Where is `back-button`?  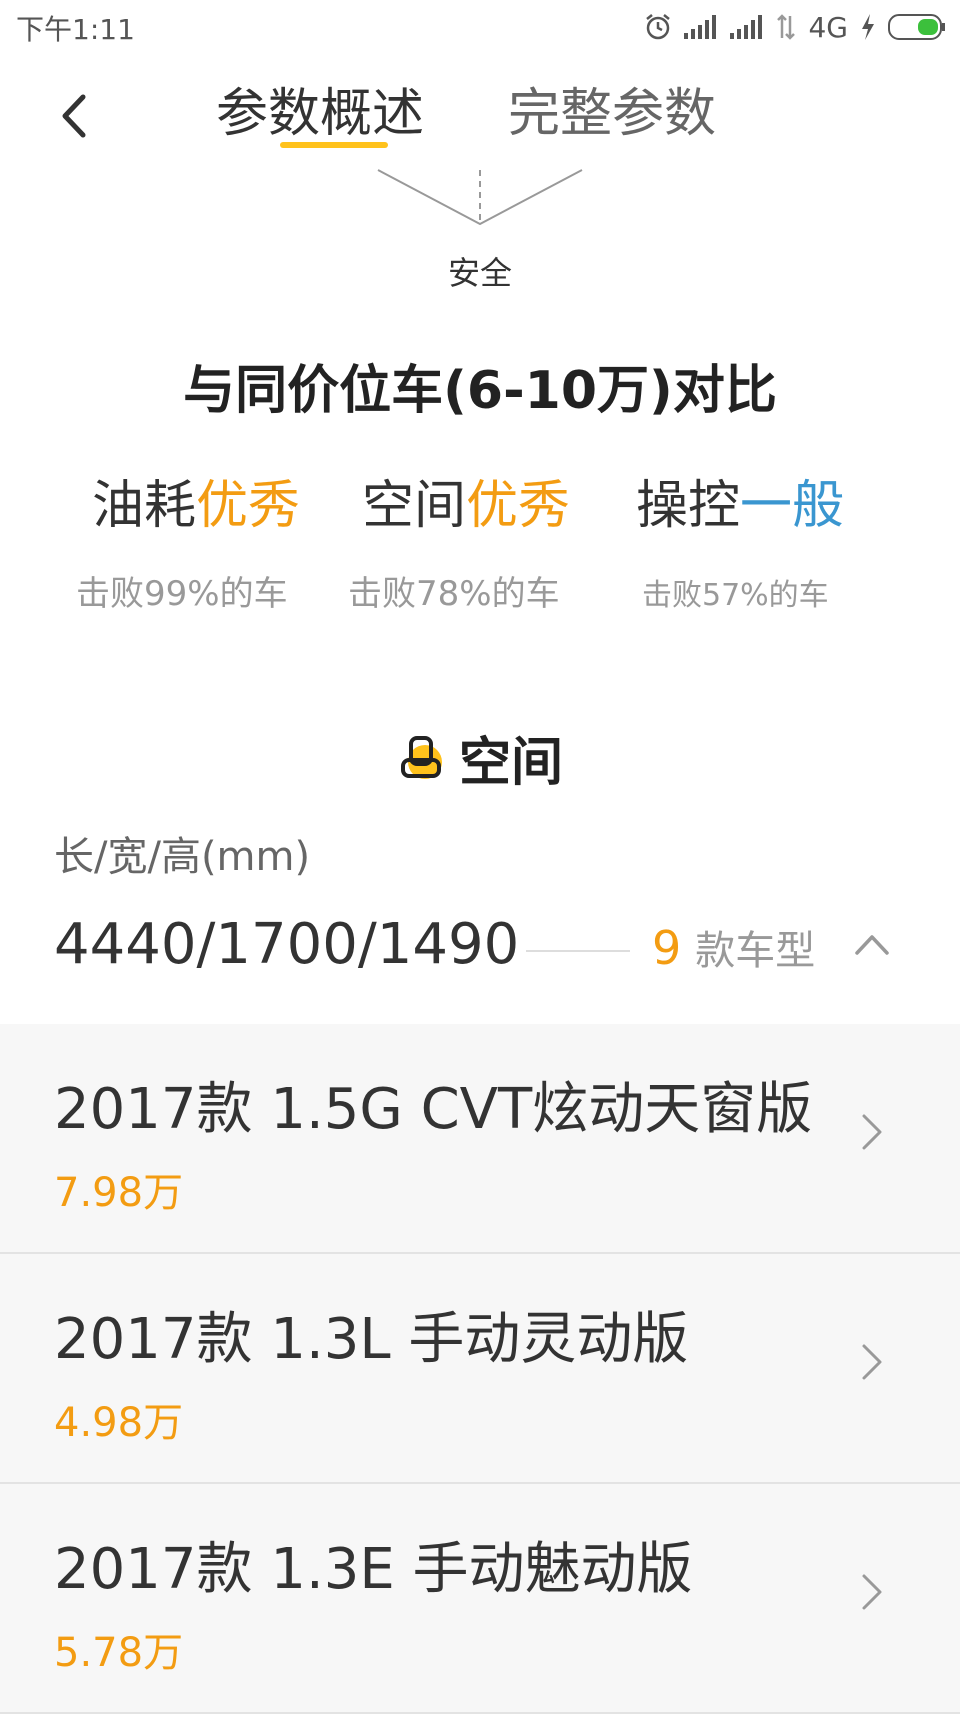
back-button is located at coordinates (74, 116).